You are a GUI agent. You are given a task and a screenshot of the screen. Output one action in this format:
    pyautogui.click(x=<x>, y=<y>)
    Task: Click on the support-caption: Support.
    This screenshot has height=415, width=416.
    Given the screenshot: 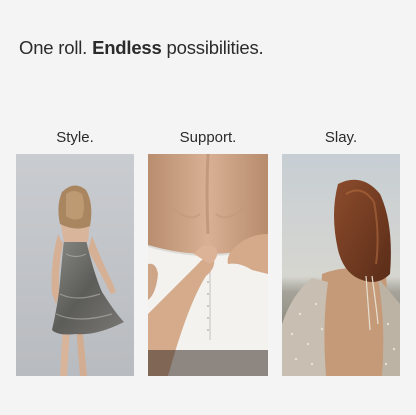 What is the action you would take?
    pyautogui.click(x=208, y=137)
    